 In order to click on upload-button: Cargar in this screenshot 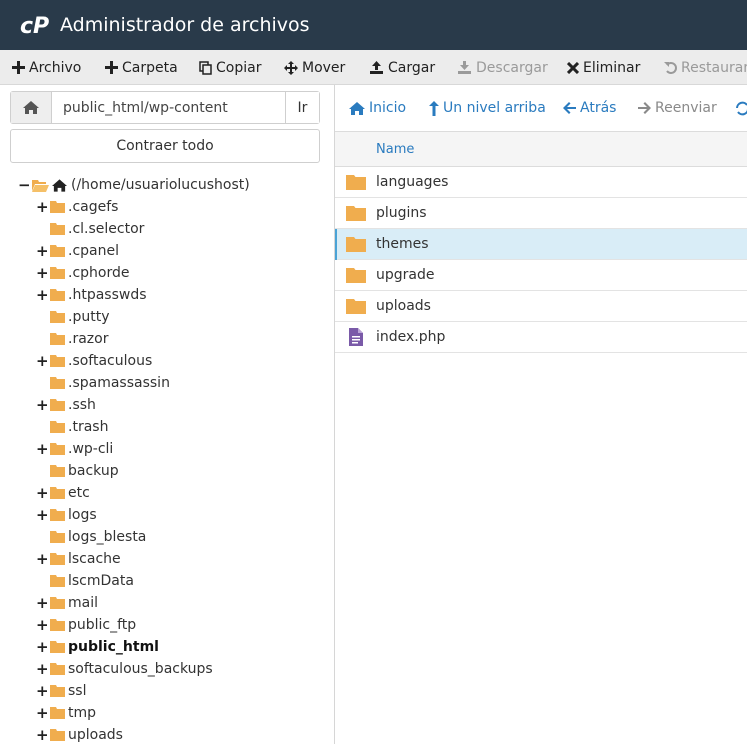, I will do `click(402, 67)`.